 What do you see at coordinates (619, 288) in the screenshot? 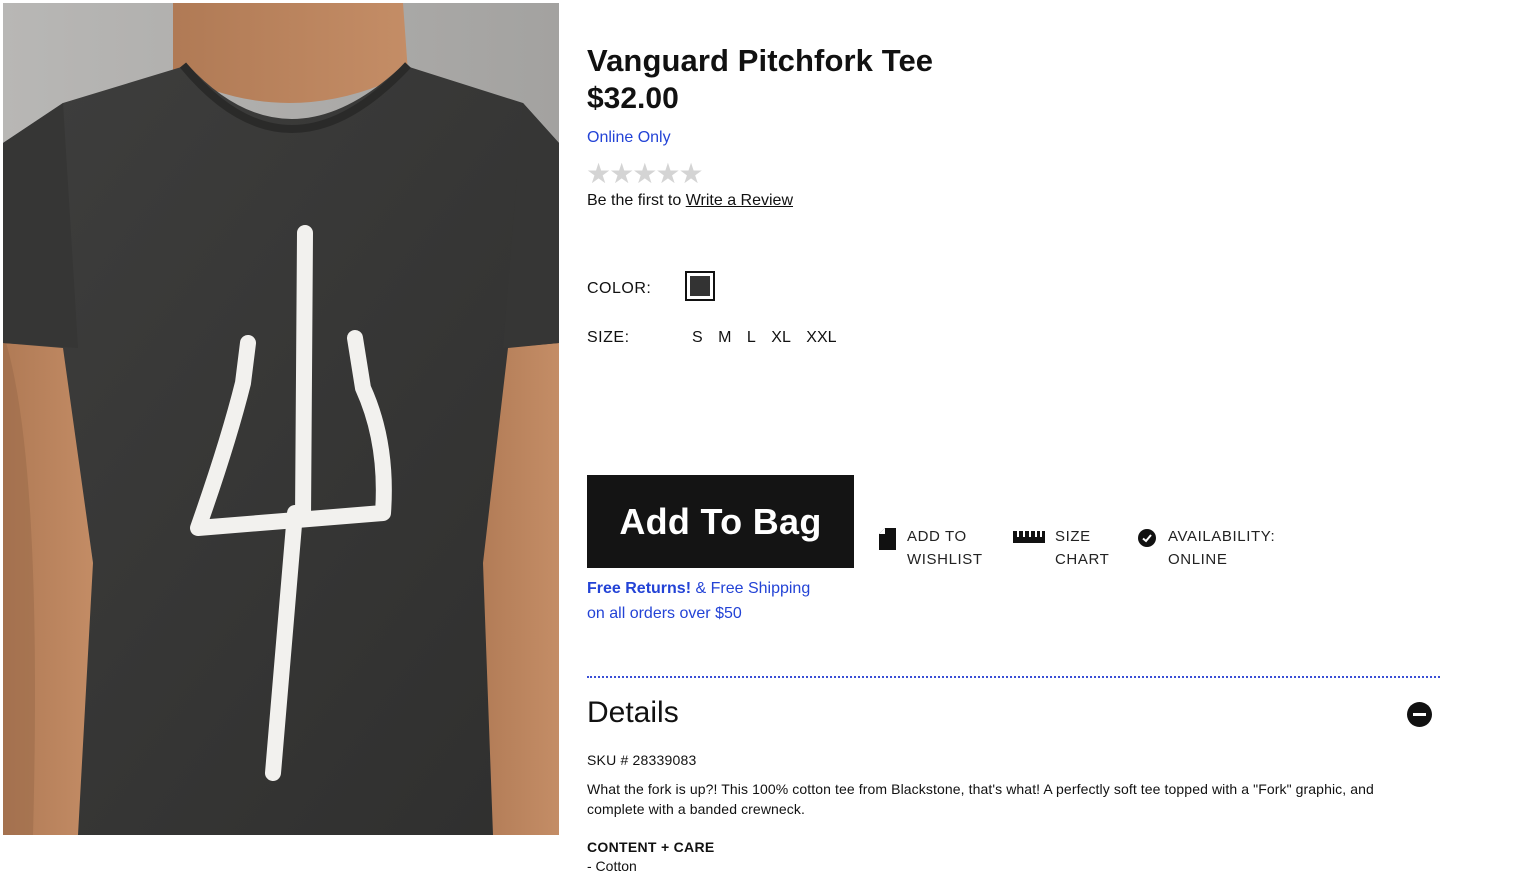
I see `color-label: COLOR:` at bounding box center [619, 288].